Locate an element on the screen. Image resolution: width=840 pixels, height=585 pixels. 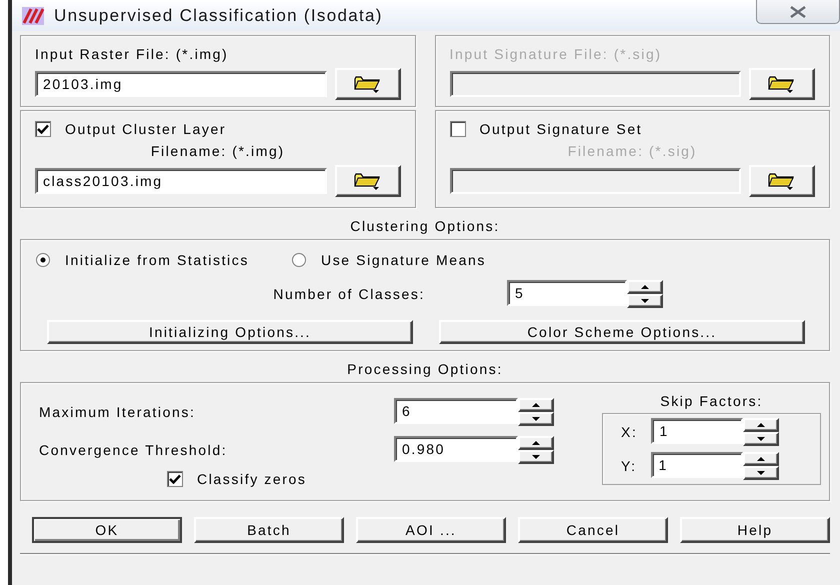
window-title: Unsupervised Classification (Isodata) is located at coordinates (218, 16).